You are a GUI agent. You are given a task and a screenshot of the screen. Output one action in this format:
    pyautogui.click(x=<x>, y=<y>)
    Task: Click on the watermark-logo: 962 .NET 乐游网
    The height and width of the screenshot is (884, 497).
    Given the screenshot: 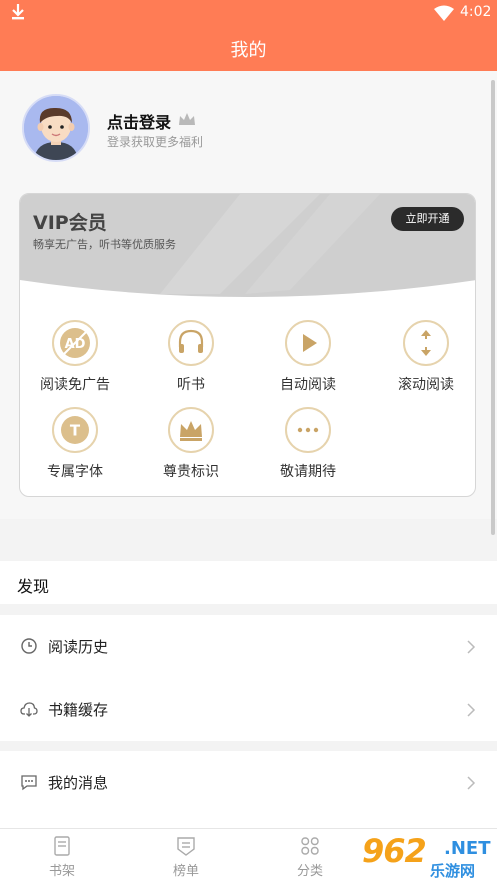 What is the action you would take?
    pyautogui.click(x=426, y=856)
    